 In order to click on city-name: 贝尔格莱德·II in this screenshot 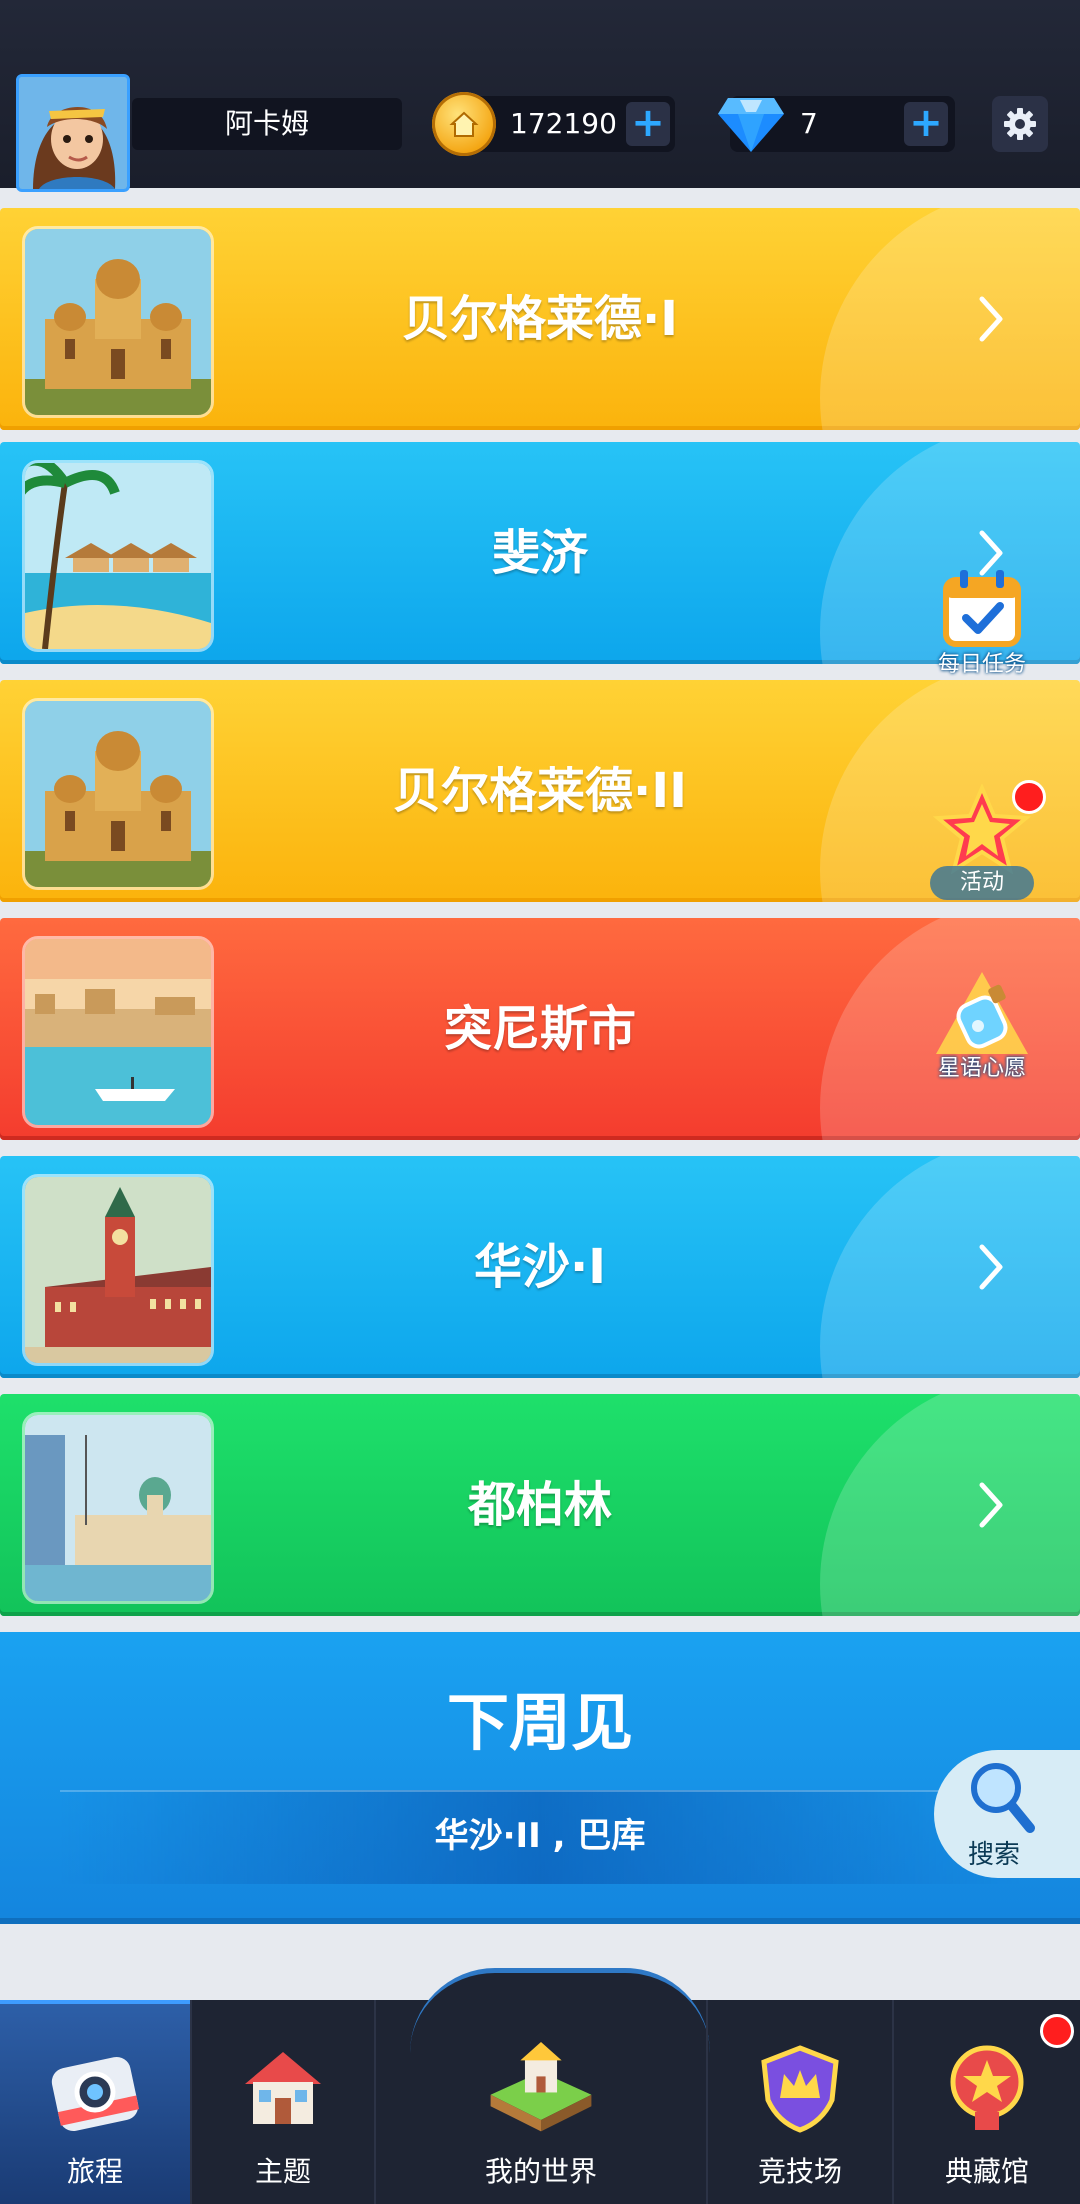, I will do `click(540, 791)`.